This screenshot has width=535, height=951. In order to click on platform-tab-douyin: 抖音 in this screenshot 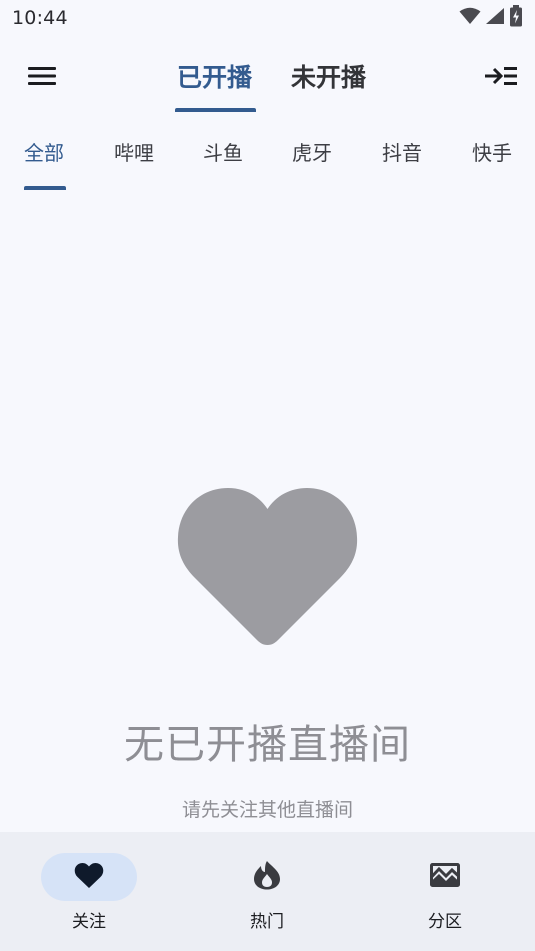, I will do `click(402, 153)`.